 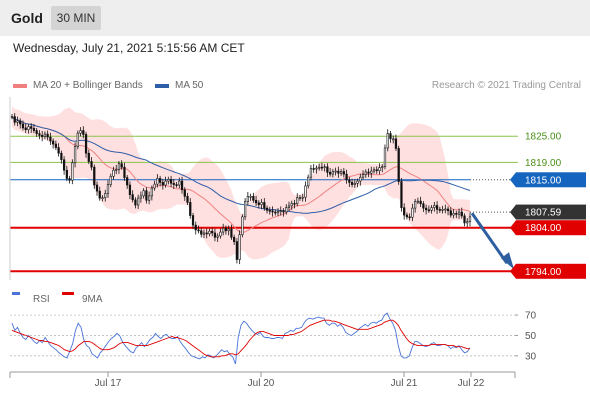 I want to click on rsi-ma-swatch, so click(x=68, y=293).